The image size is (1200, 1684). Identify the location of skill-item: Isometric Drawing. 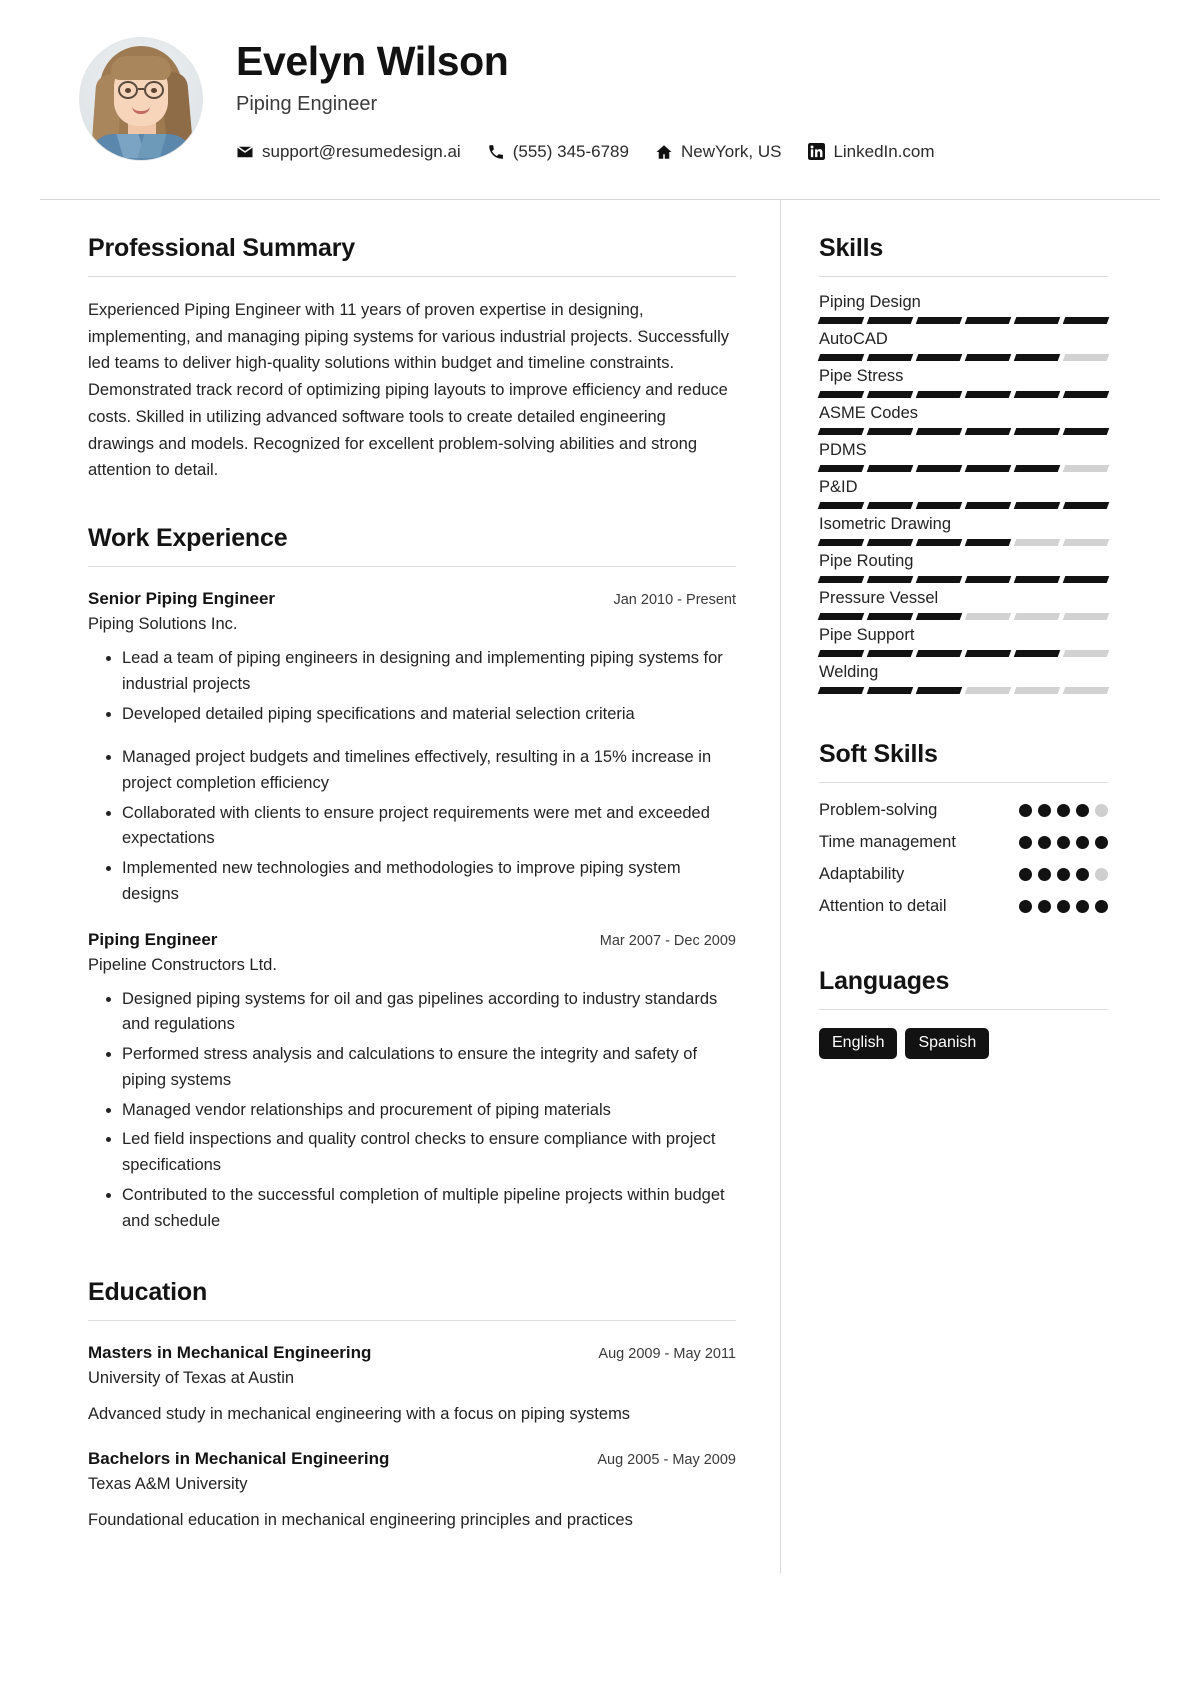
(963, 530).